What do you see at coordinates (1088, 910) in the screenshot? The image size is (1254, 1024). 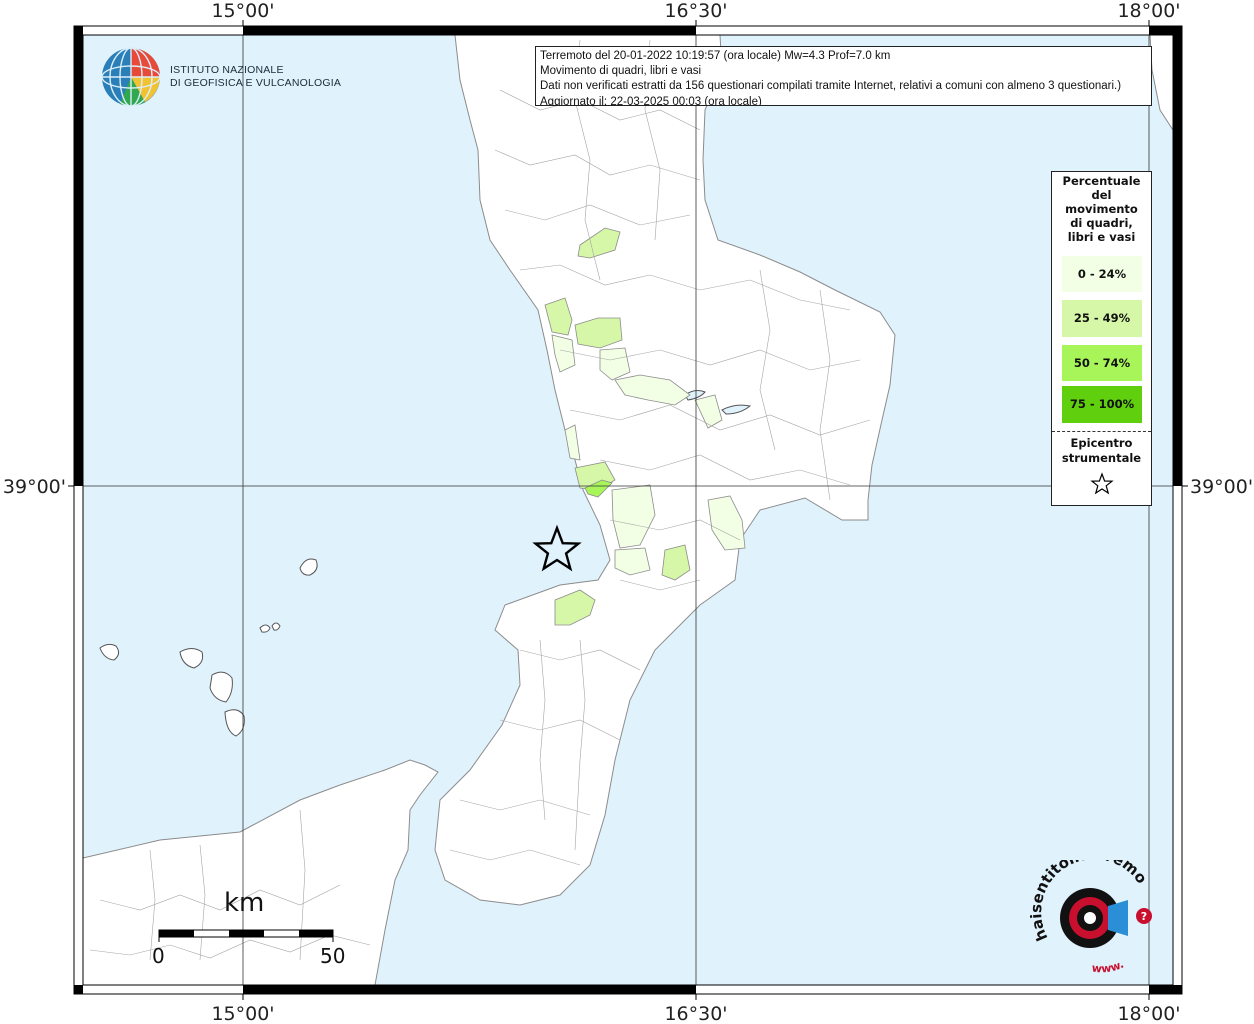 I see `haisentito-logo-graphic: haisentitoilterremoto.it www. ?` at bounding box center [1088, 910].